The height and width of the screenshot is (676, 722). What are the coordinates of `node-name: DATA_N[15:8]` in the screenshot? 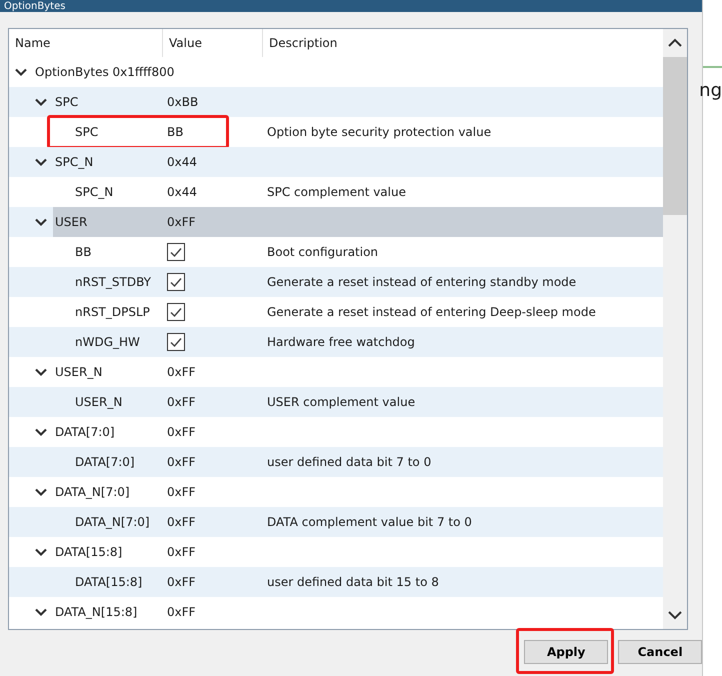 It's located at (96, 612).